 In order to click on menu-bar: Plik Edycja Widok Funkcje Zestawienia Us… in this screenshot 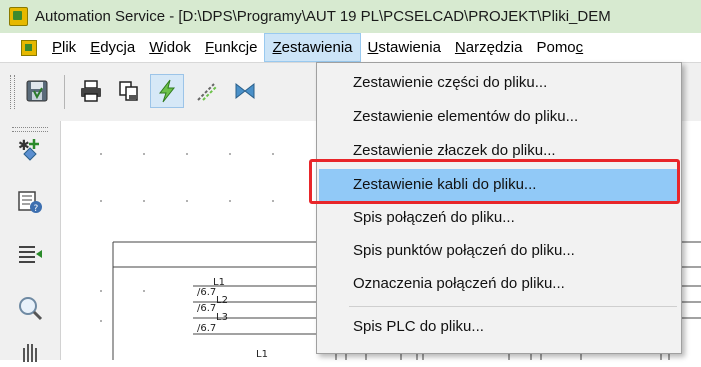, I will do `click(350, 47)`.